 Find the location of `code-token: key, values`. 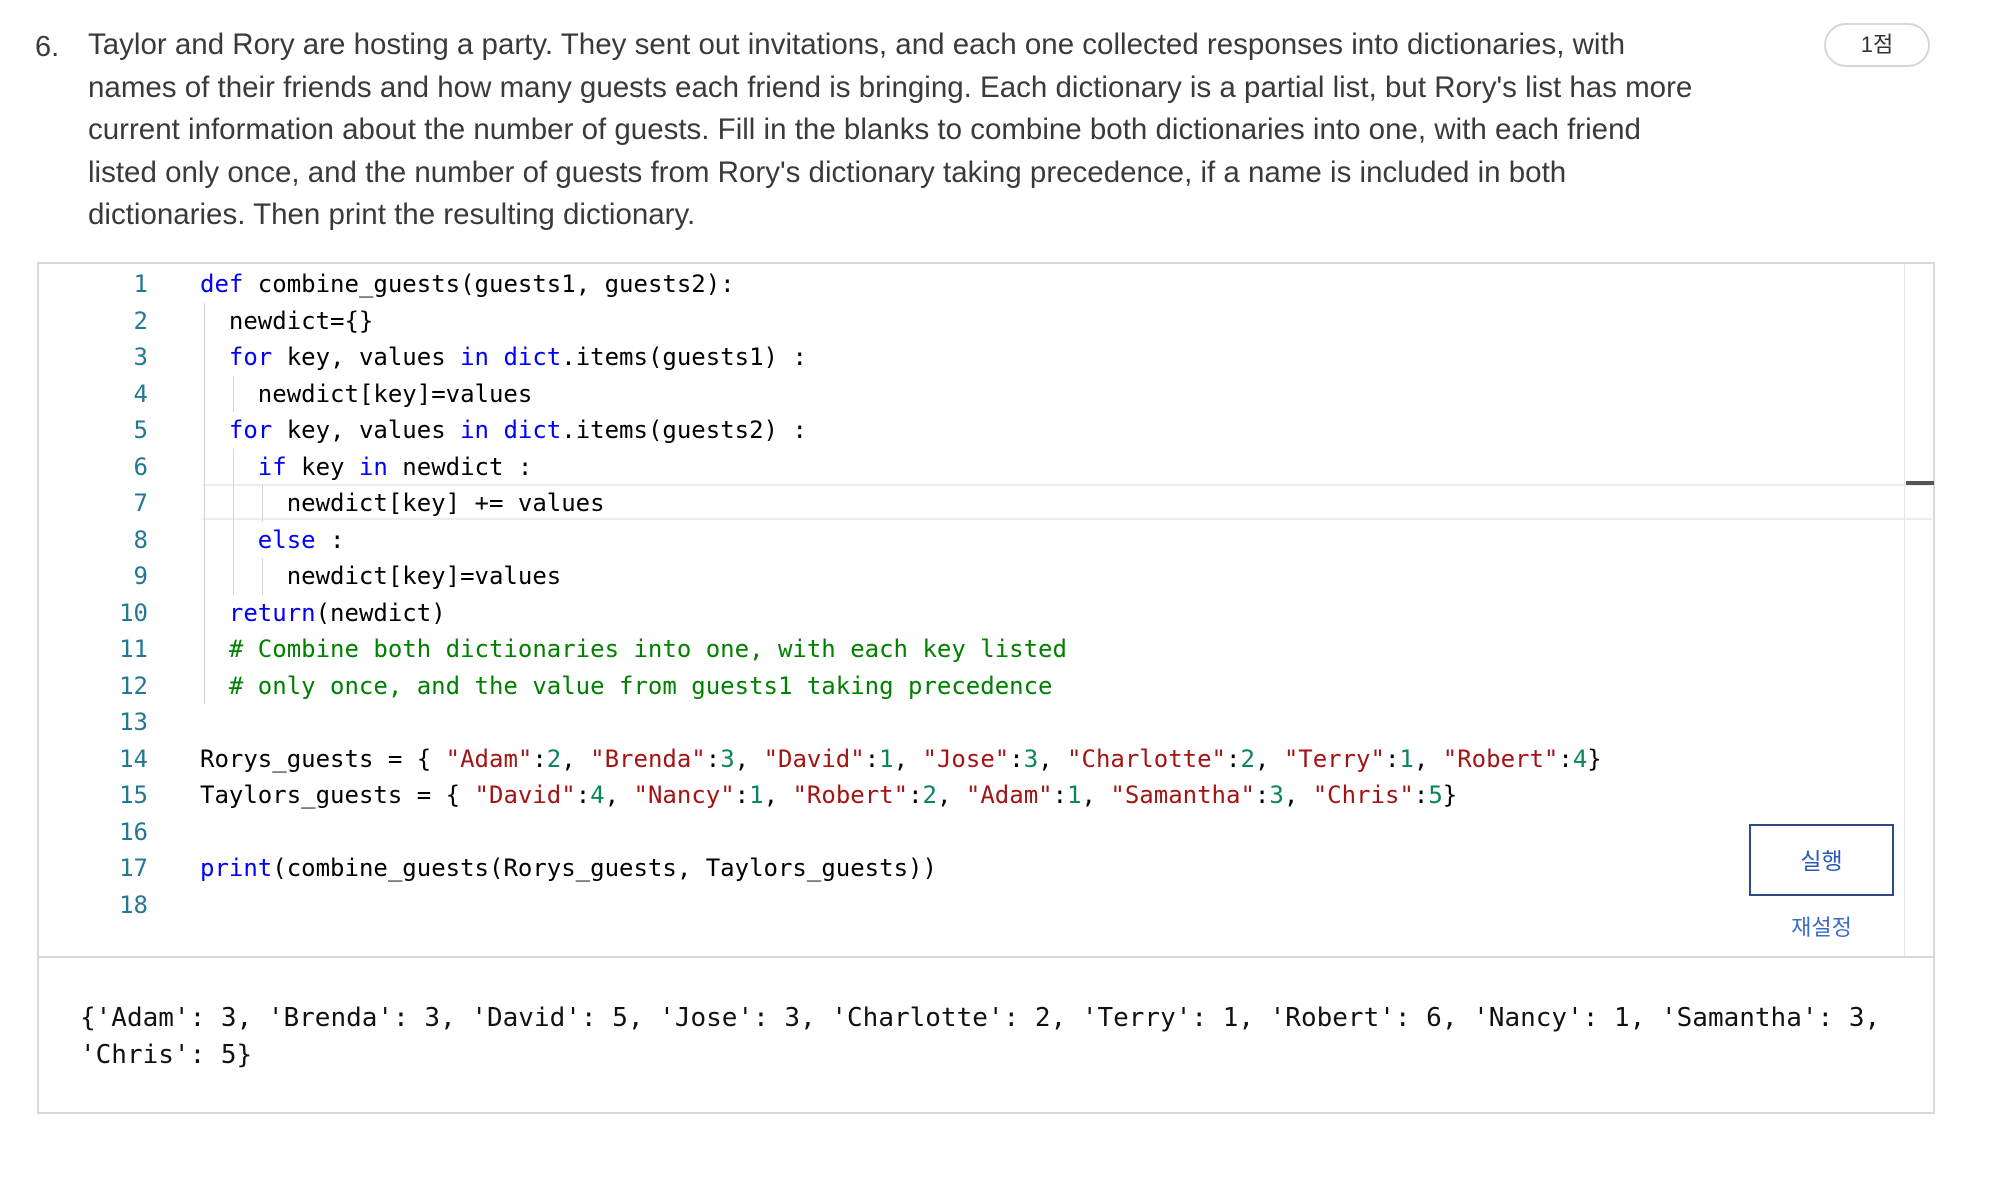

code-token: key, values is located at coordinates (366, 357).